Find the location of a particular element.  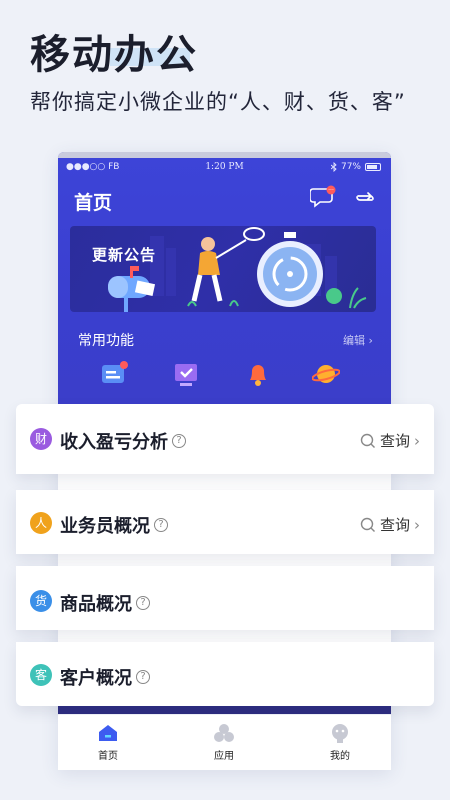

chat-list-icon is located at coordinates (114, 374).